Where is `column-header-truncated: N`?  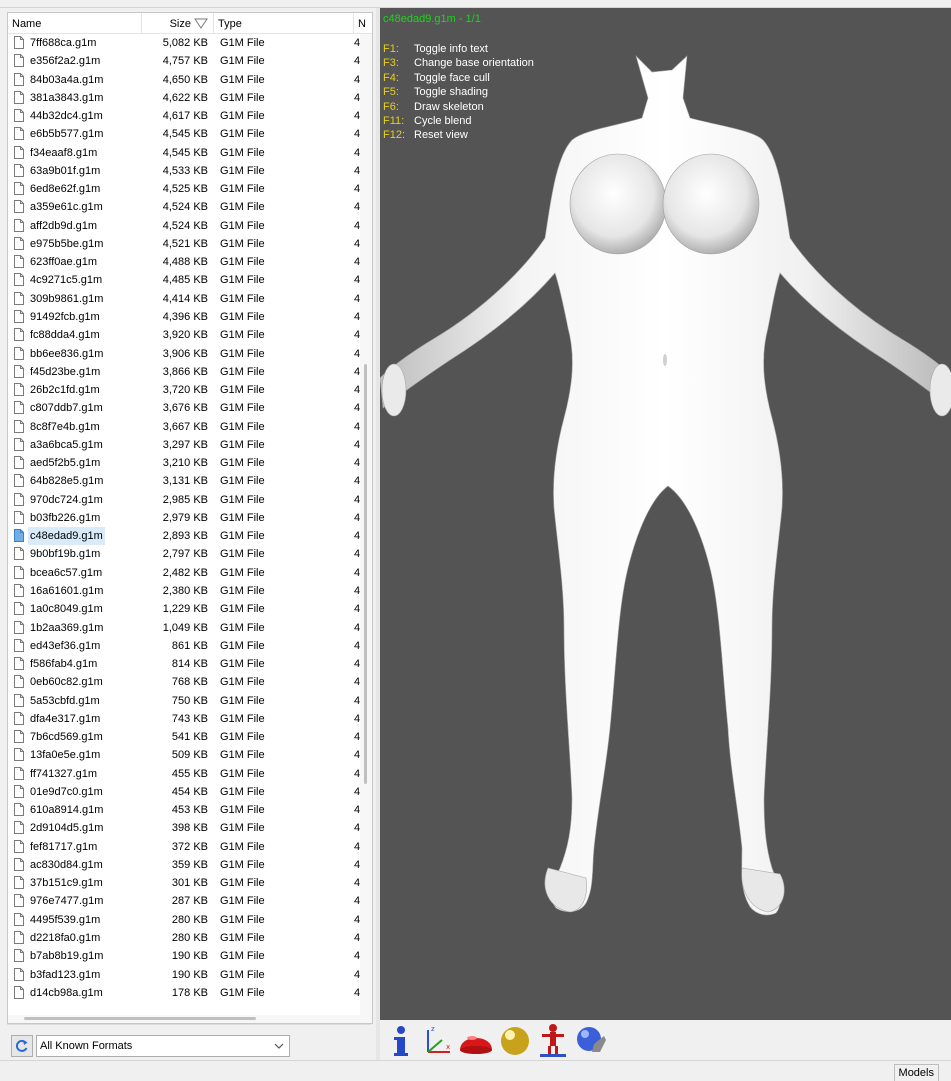 column-header-truncated: N is located at coordinates (363, 23).